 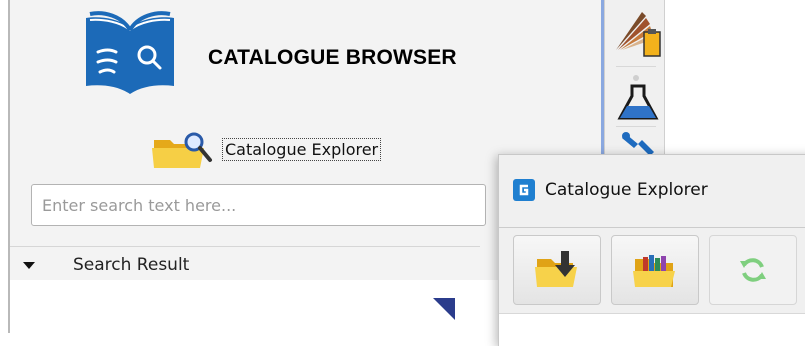 What do you see at coordinates (182, 150) in the screenshot?
I see `folder-search-icon` at bounding box center [182, 150].